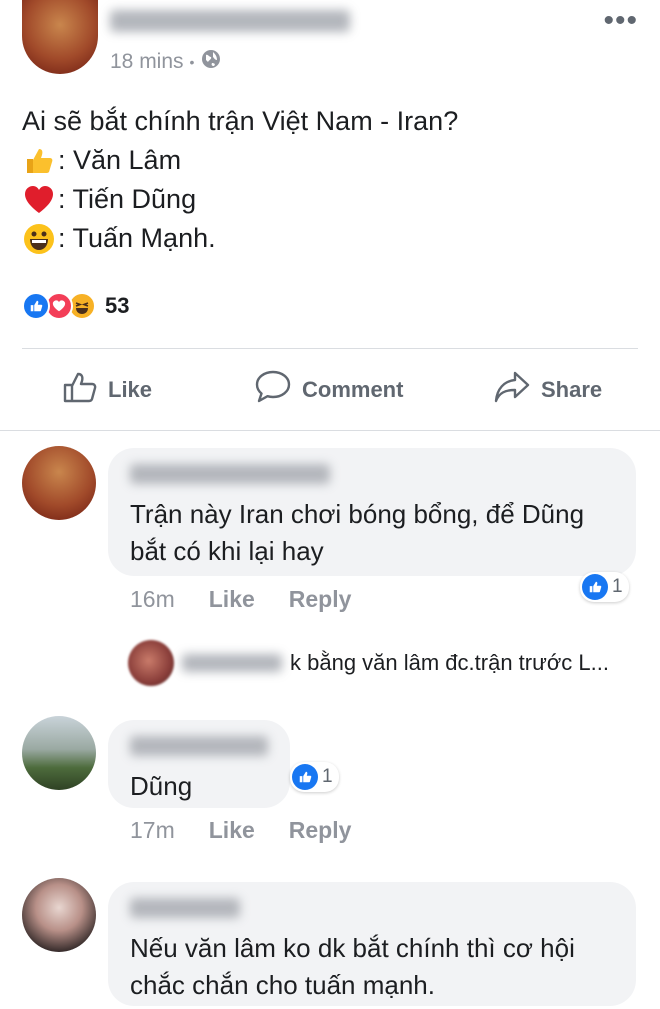 The height and width of the screenshot is (1009, 660). Describe the element at coordinates (127, 199) in the screenshot. I see `option-label-2: : Tiến Dũng` at that location.